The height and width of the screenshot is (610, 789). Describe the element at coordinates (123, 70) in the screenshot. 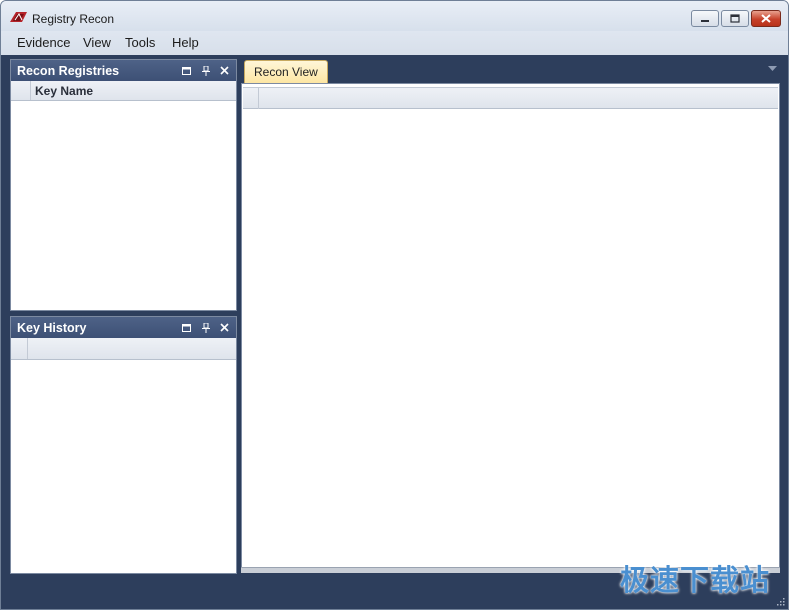

I see `recon-registries-header: Recon Registries` at that location.